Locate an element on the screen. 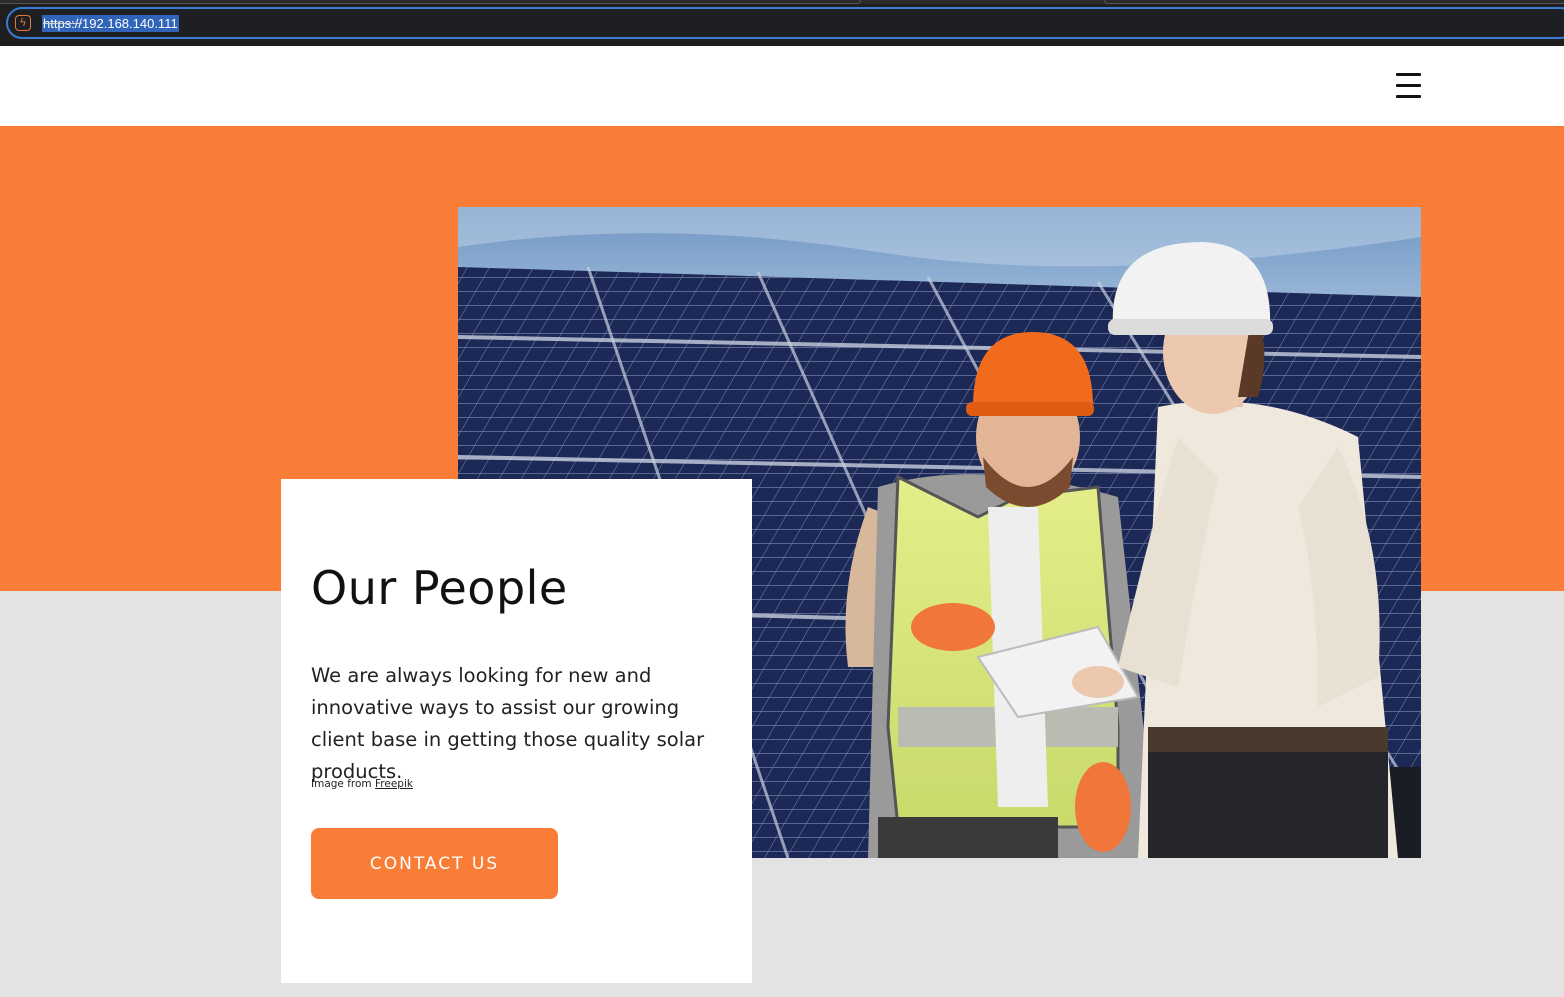 The width and height of the screenshot is (1564, 997). hamburger-menu-icon is located at coordinates (1409, 86).